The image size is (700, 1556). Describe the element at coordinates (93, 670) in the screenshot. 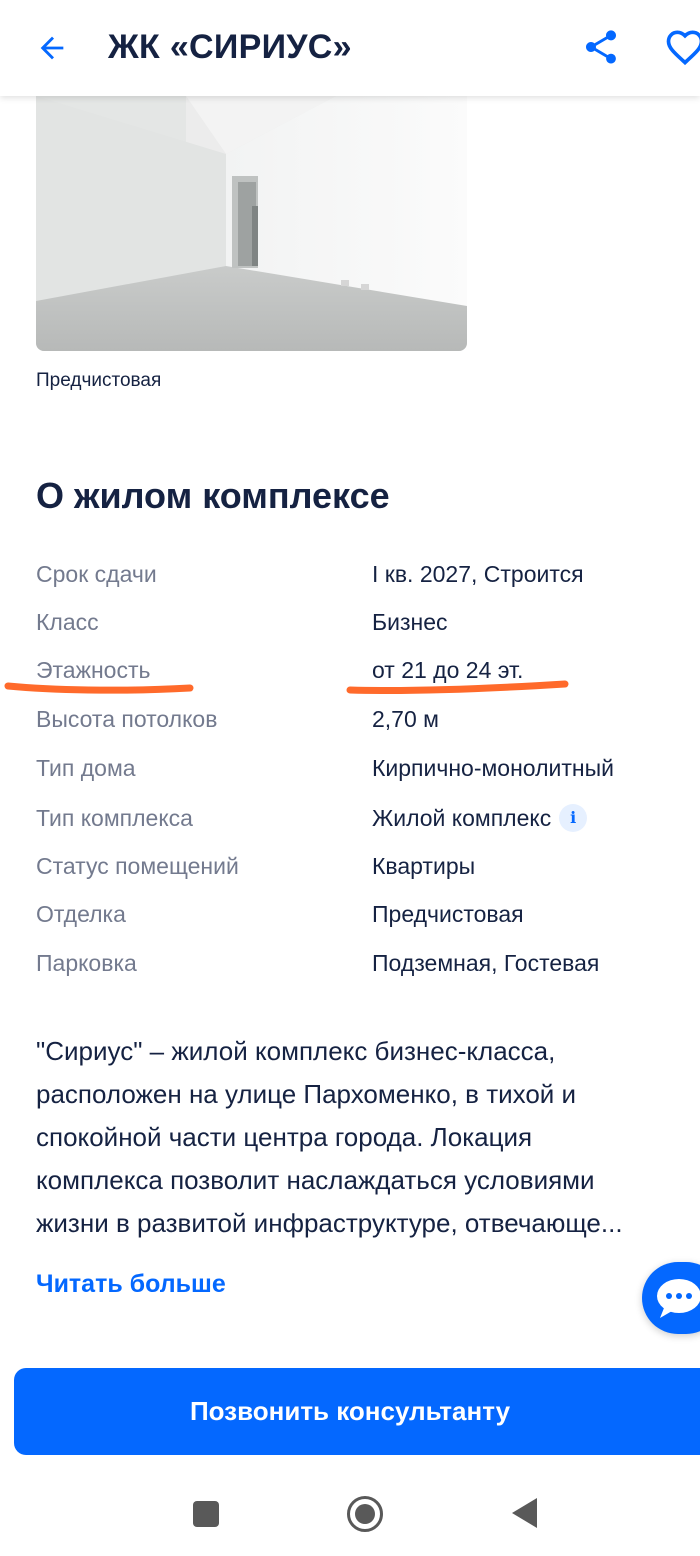

I see `spec-label: Этажность` at that location.